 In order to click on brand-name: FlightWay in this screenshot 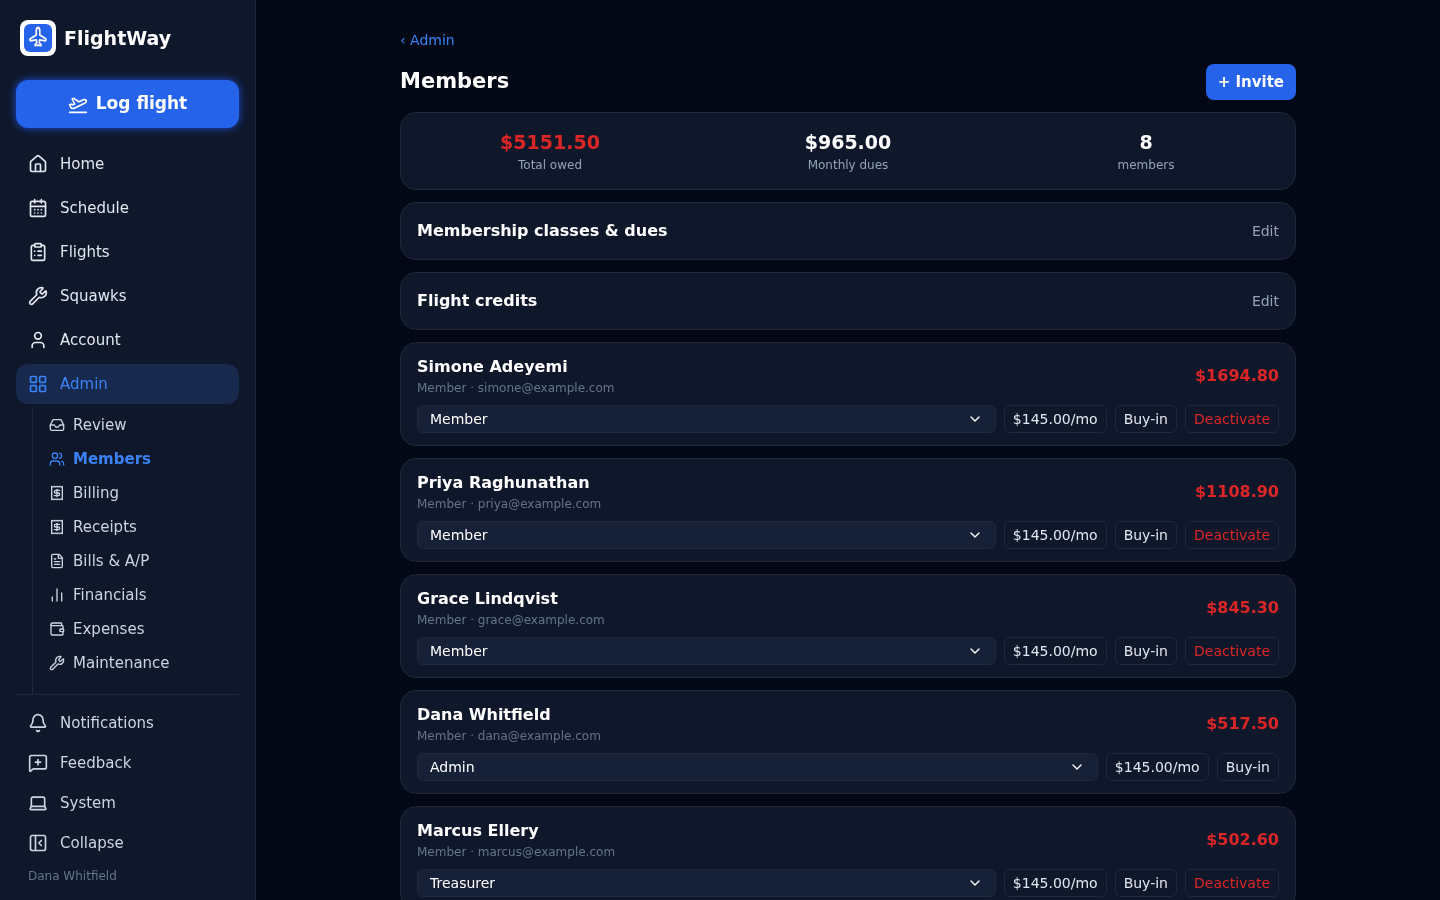, I will do `click(118, 38)`.